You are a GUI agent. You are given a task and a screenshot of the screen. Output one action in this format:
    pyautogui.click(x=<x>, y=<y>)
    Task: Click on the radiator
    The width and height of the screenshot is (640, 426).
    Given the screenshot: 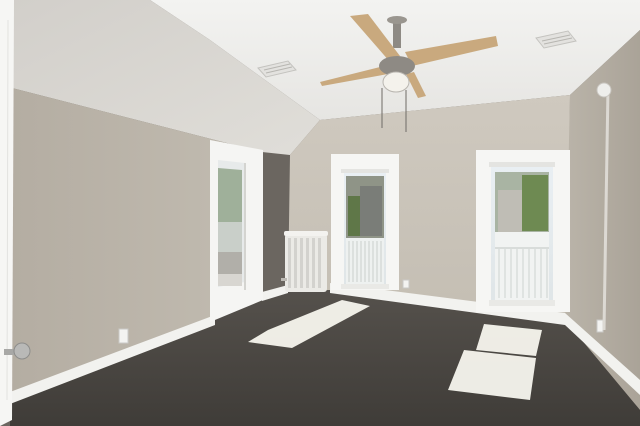 What is the action you would take?
    pyautogui.click(x=304, y=261)
    